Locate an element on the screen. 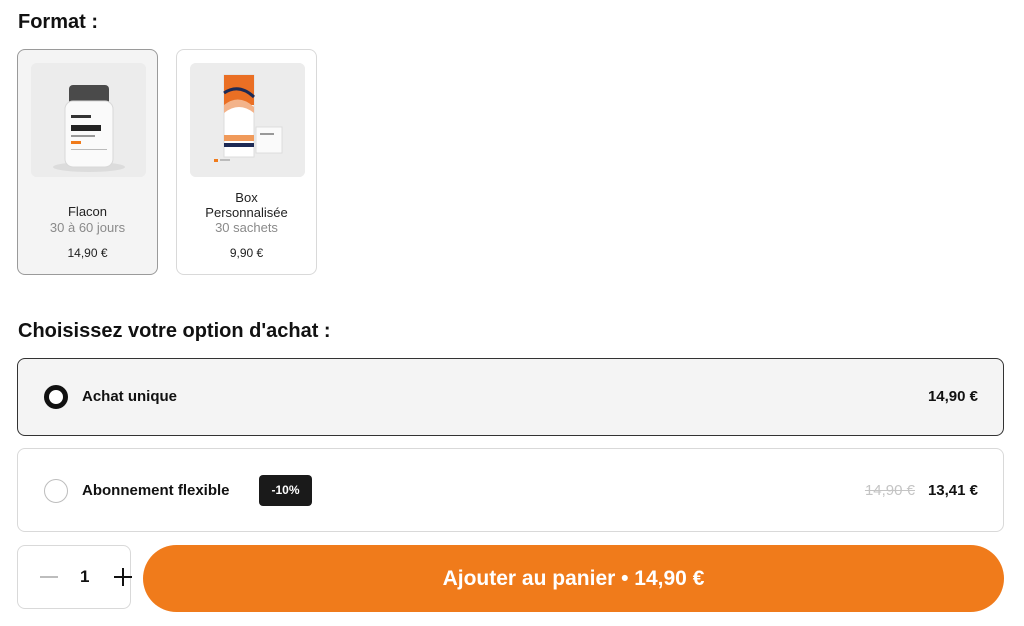  format-card-box: Box Personnalisée 30 sachets 9,90 € is located at coordinates (246, 162).